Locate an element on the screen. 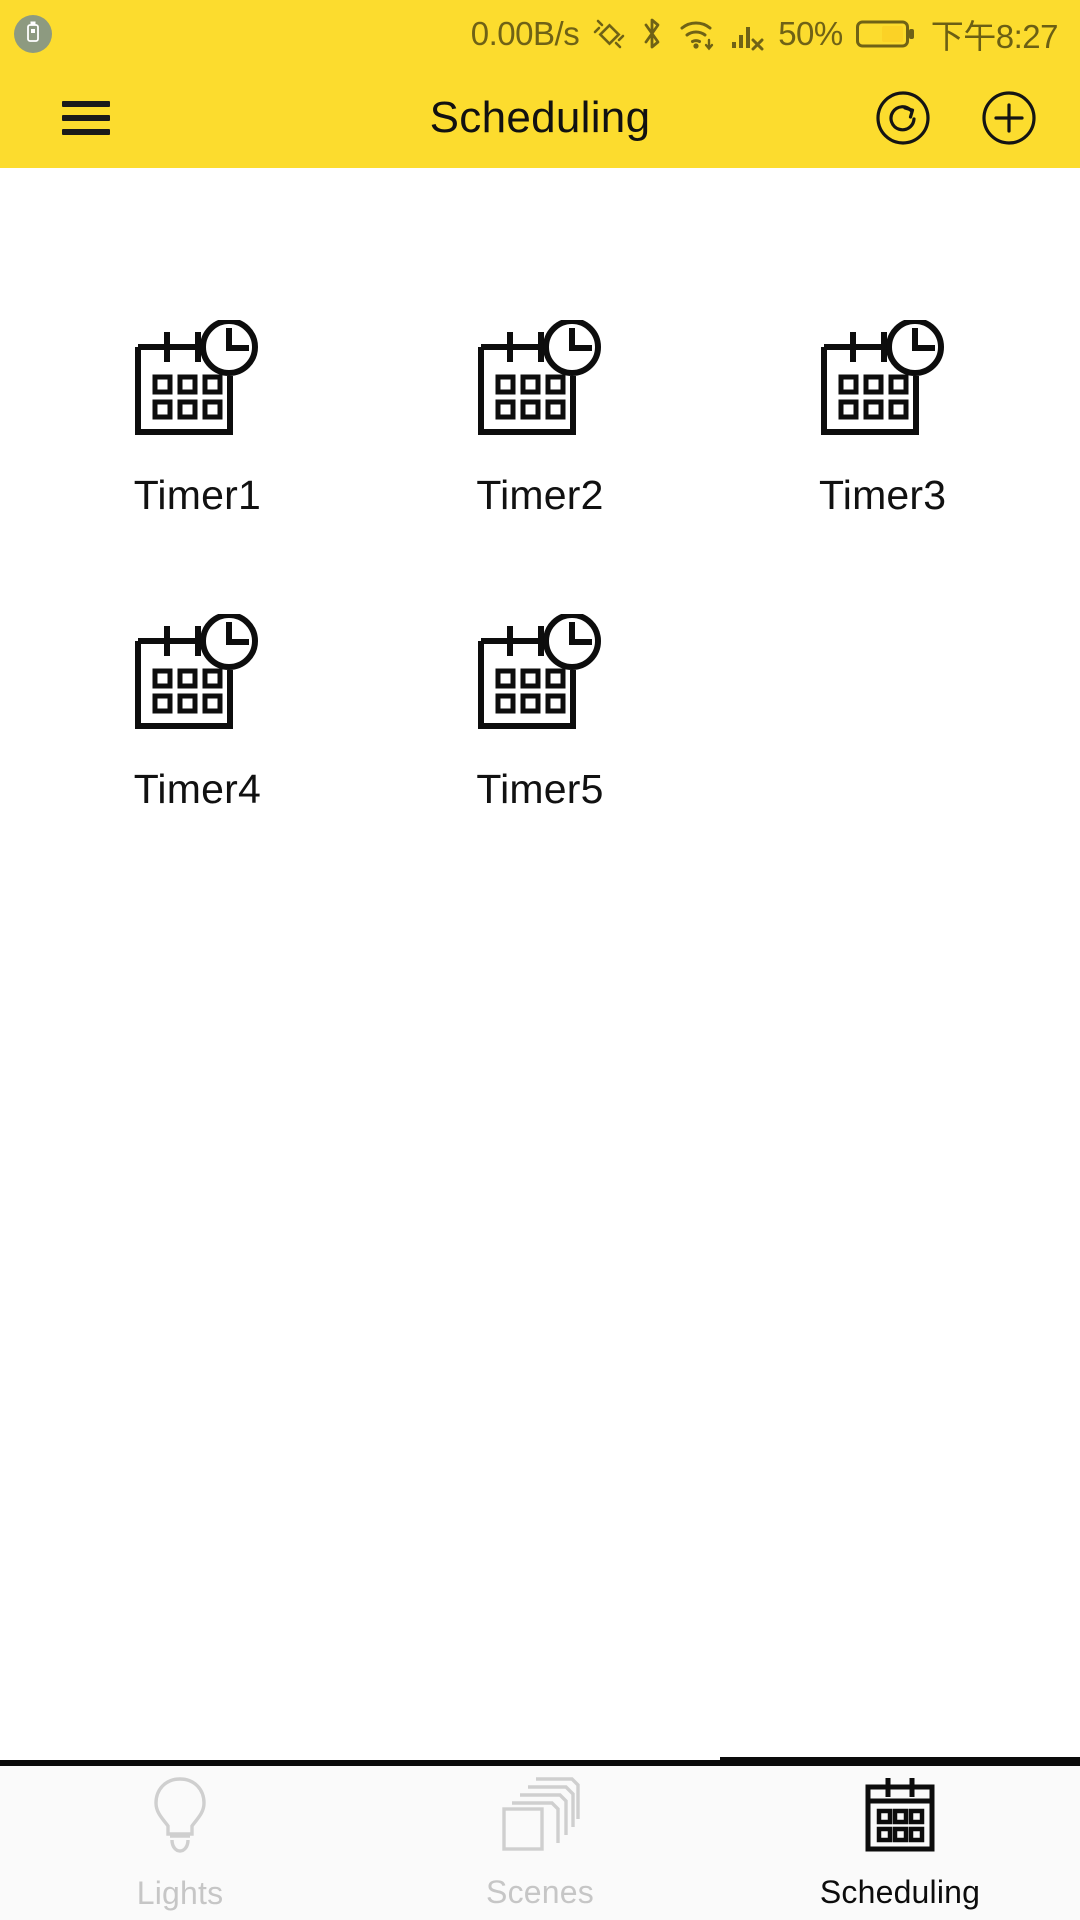  bottom-navigation: Lights Scenes Scheduling is located at coordinates (540, 1838).